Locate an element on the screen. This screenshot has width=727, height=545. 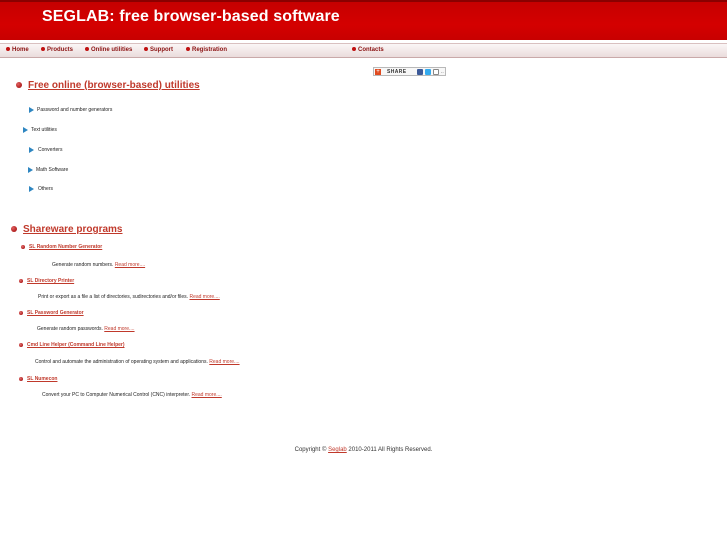
copyright-prefix: Copyright © is located at coordinates (310, 450).